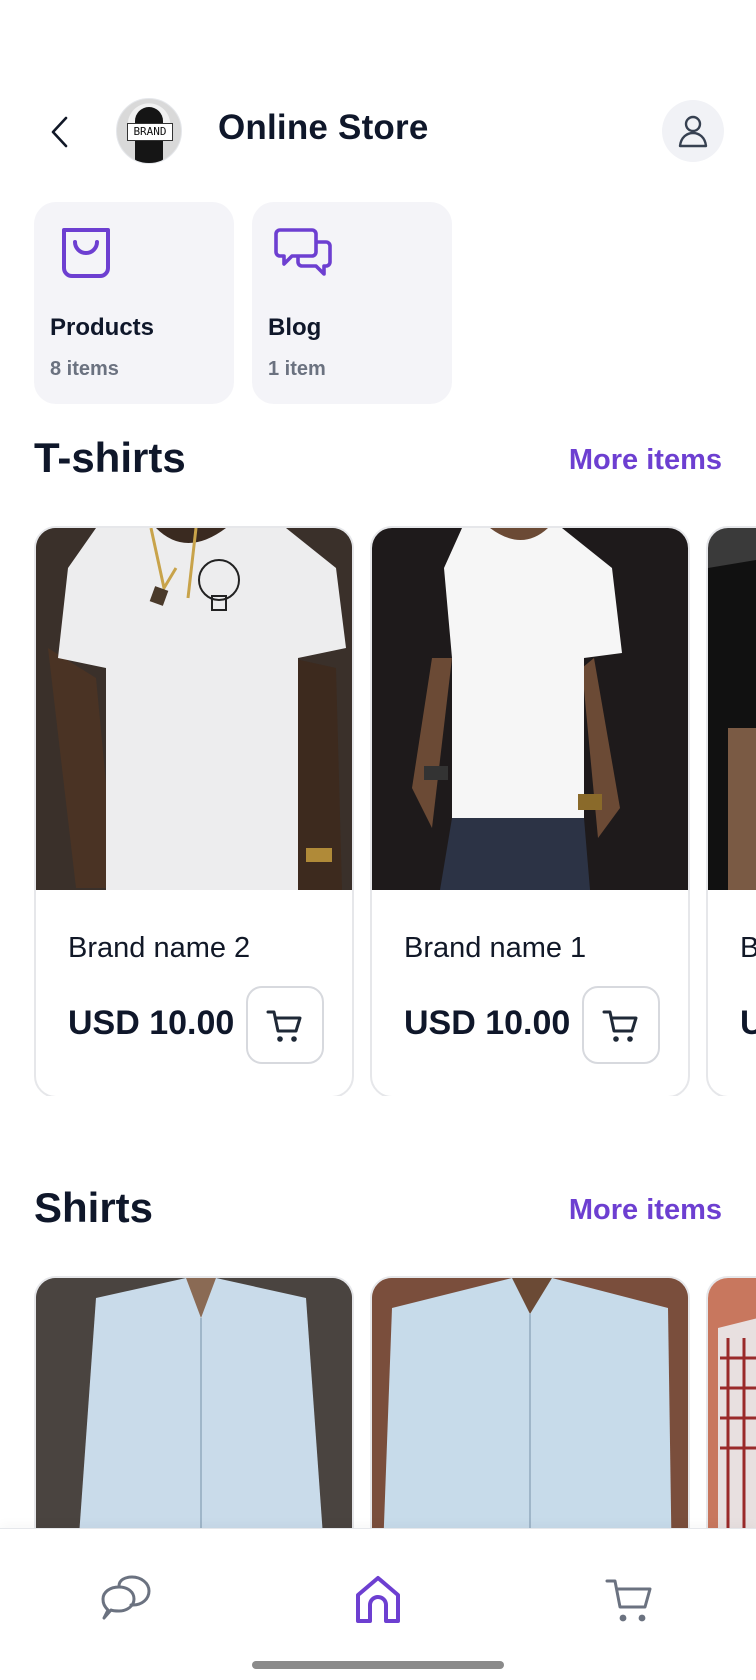 This screenshot has height=1680, width=756. I want to click on back-button, so click(60, 132).